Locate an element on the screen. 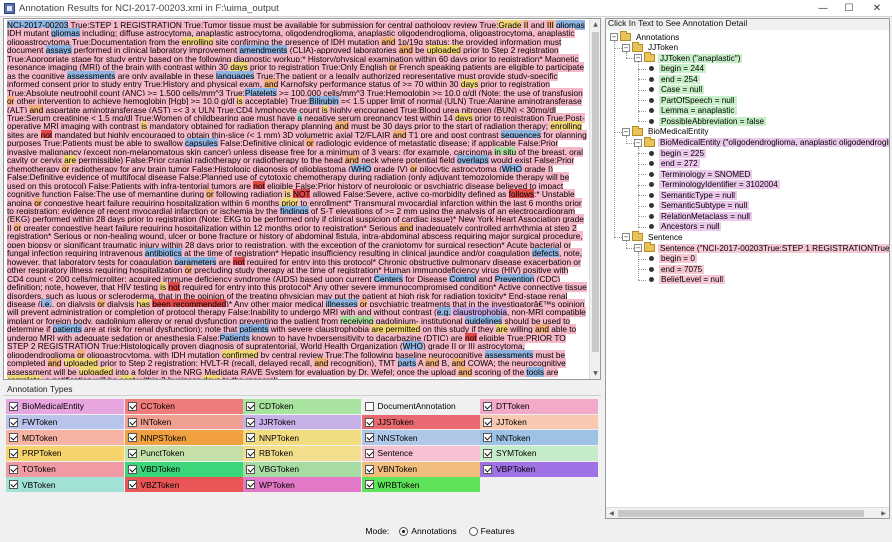 The width and height of the screenshot is (892, 542). tree-node: − JJToken is located at coordinates (651, 47).